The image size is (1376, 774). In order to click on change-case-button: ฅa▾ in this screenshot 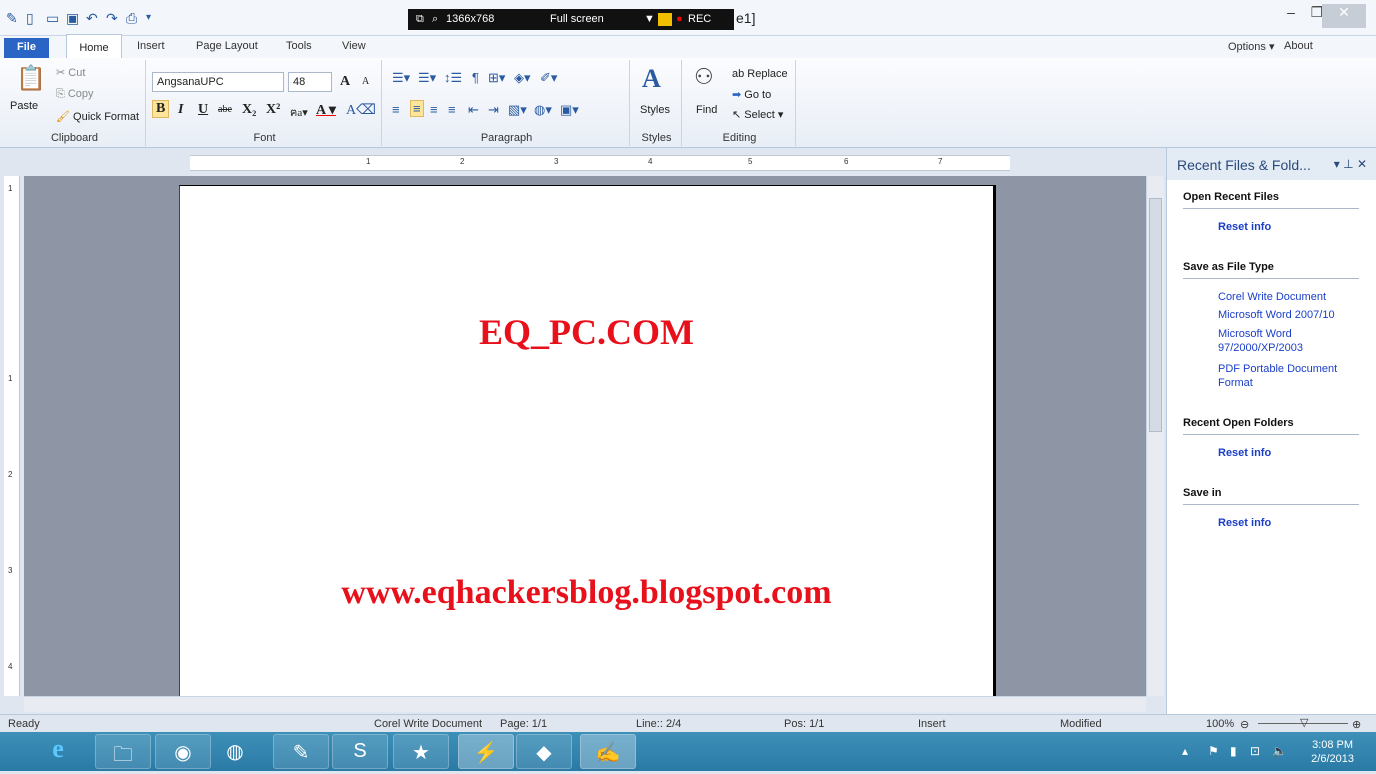, I will do `click(299, 112)`.